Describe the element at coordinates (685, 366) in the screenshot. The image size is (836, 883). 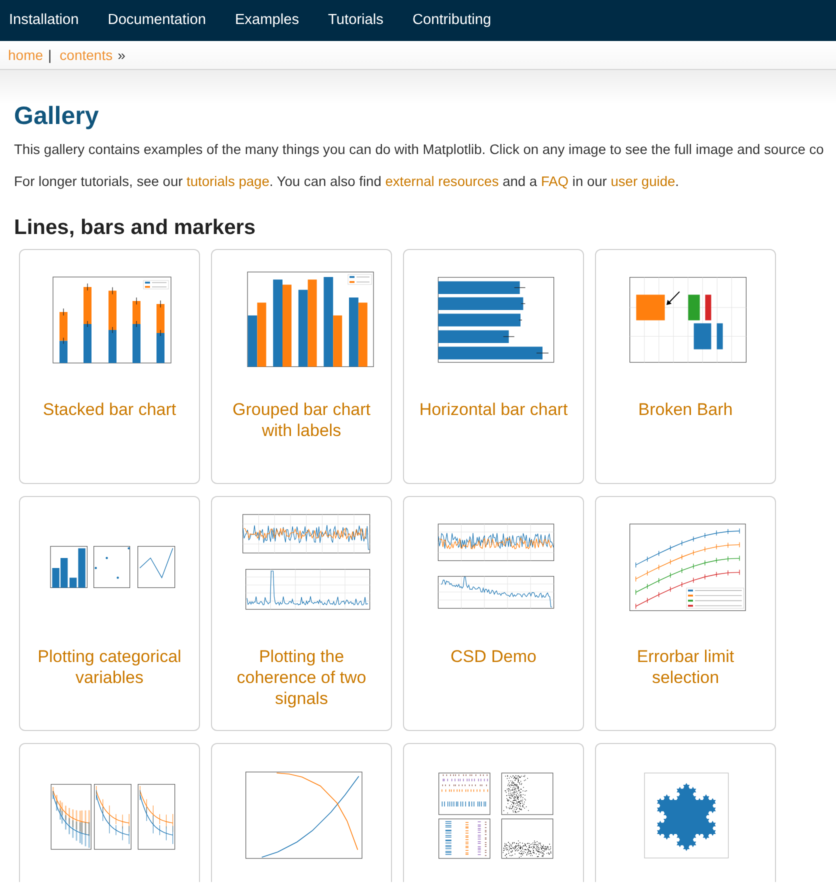
I see `example-card: Broken Barh` at that location.